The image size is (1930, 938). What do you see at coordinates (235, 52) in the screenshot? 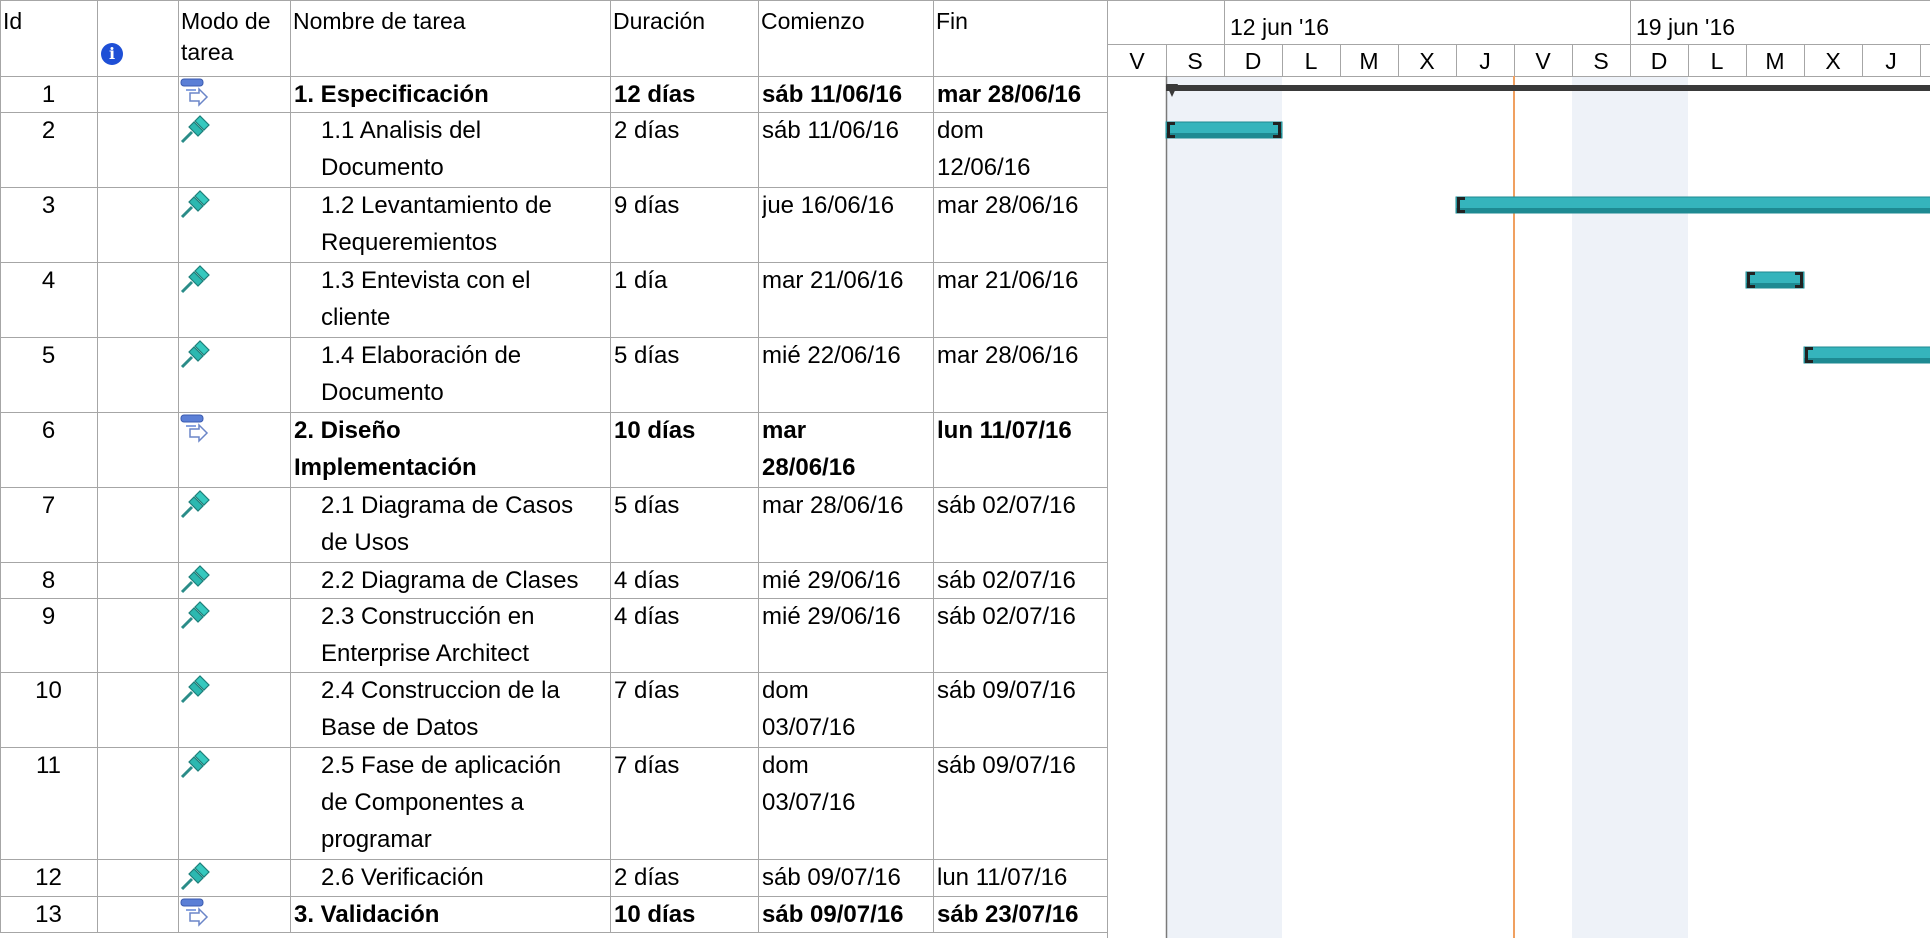
I see `header-mode-line2: tarea` at bounding box center [235, 52].